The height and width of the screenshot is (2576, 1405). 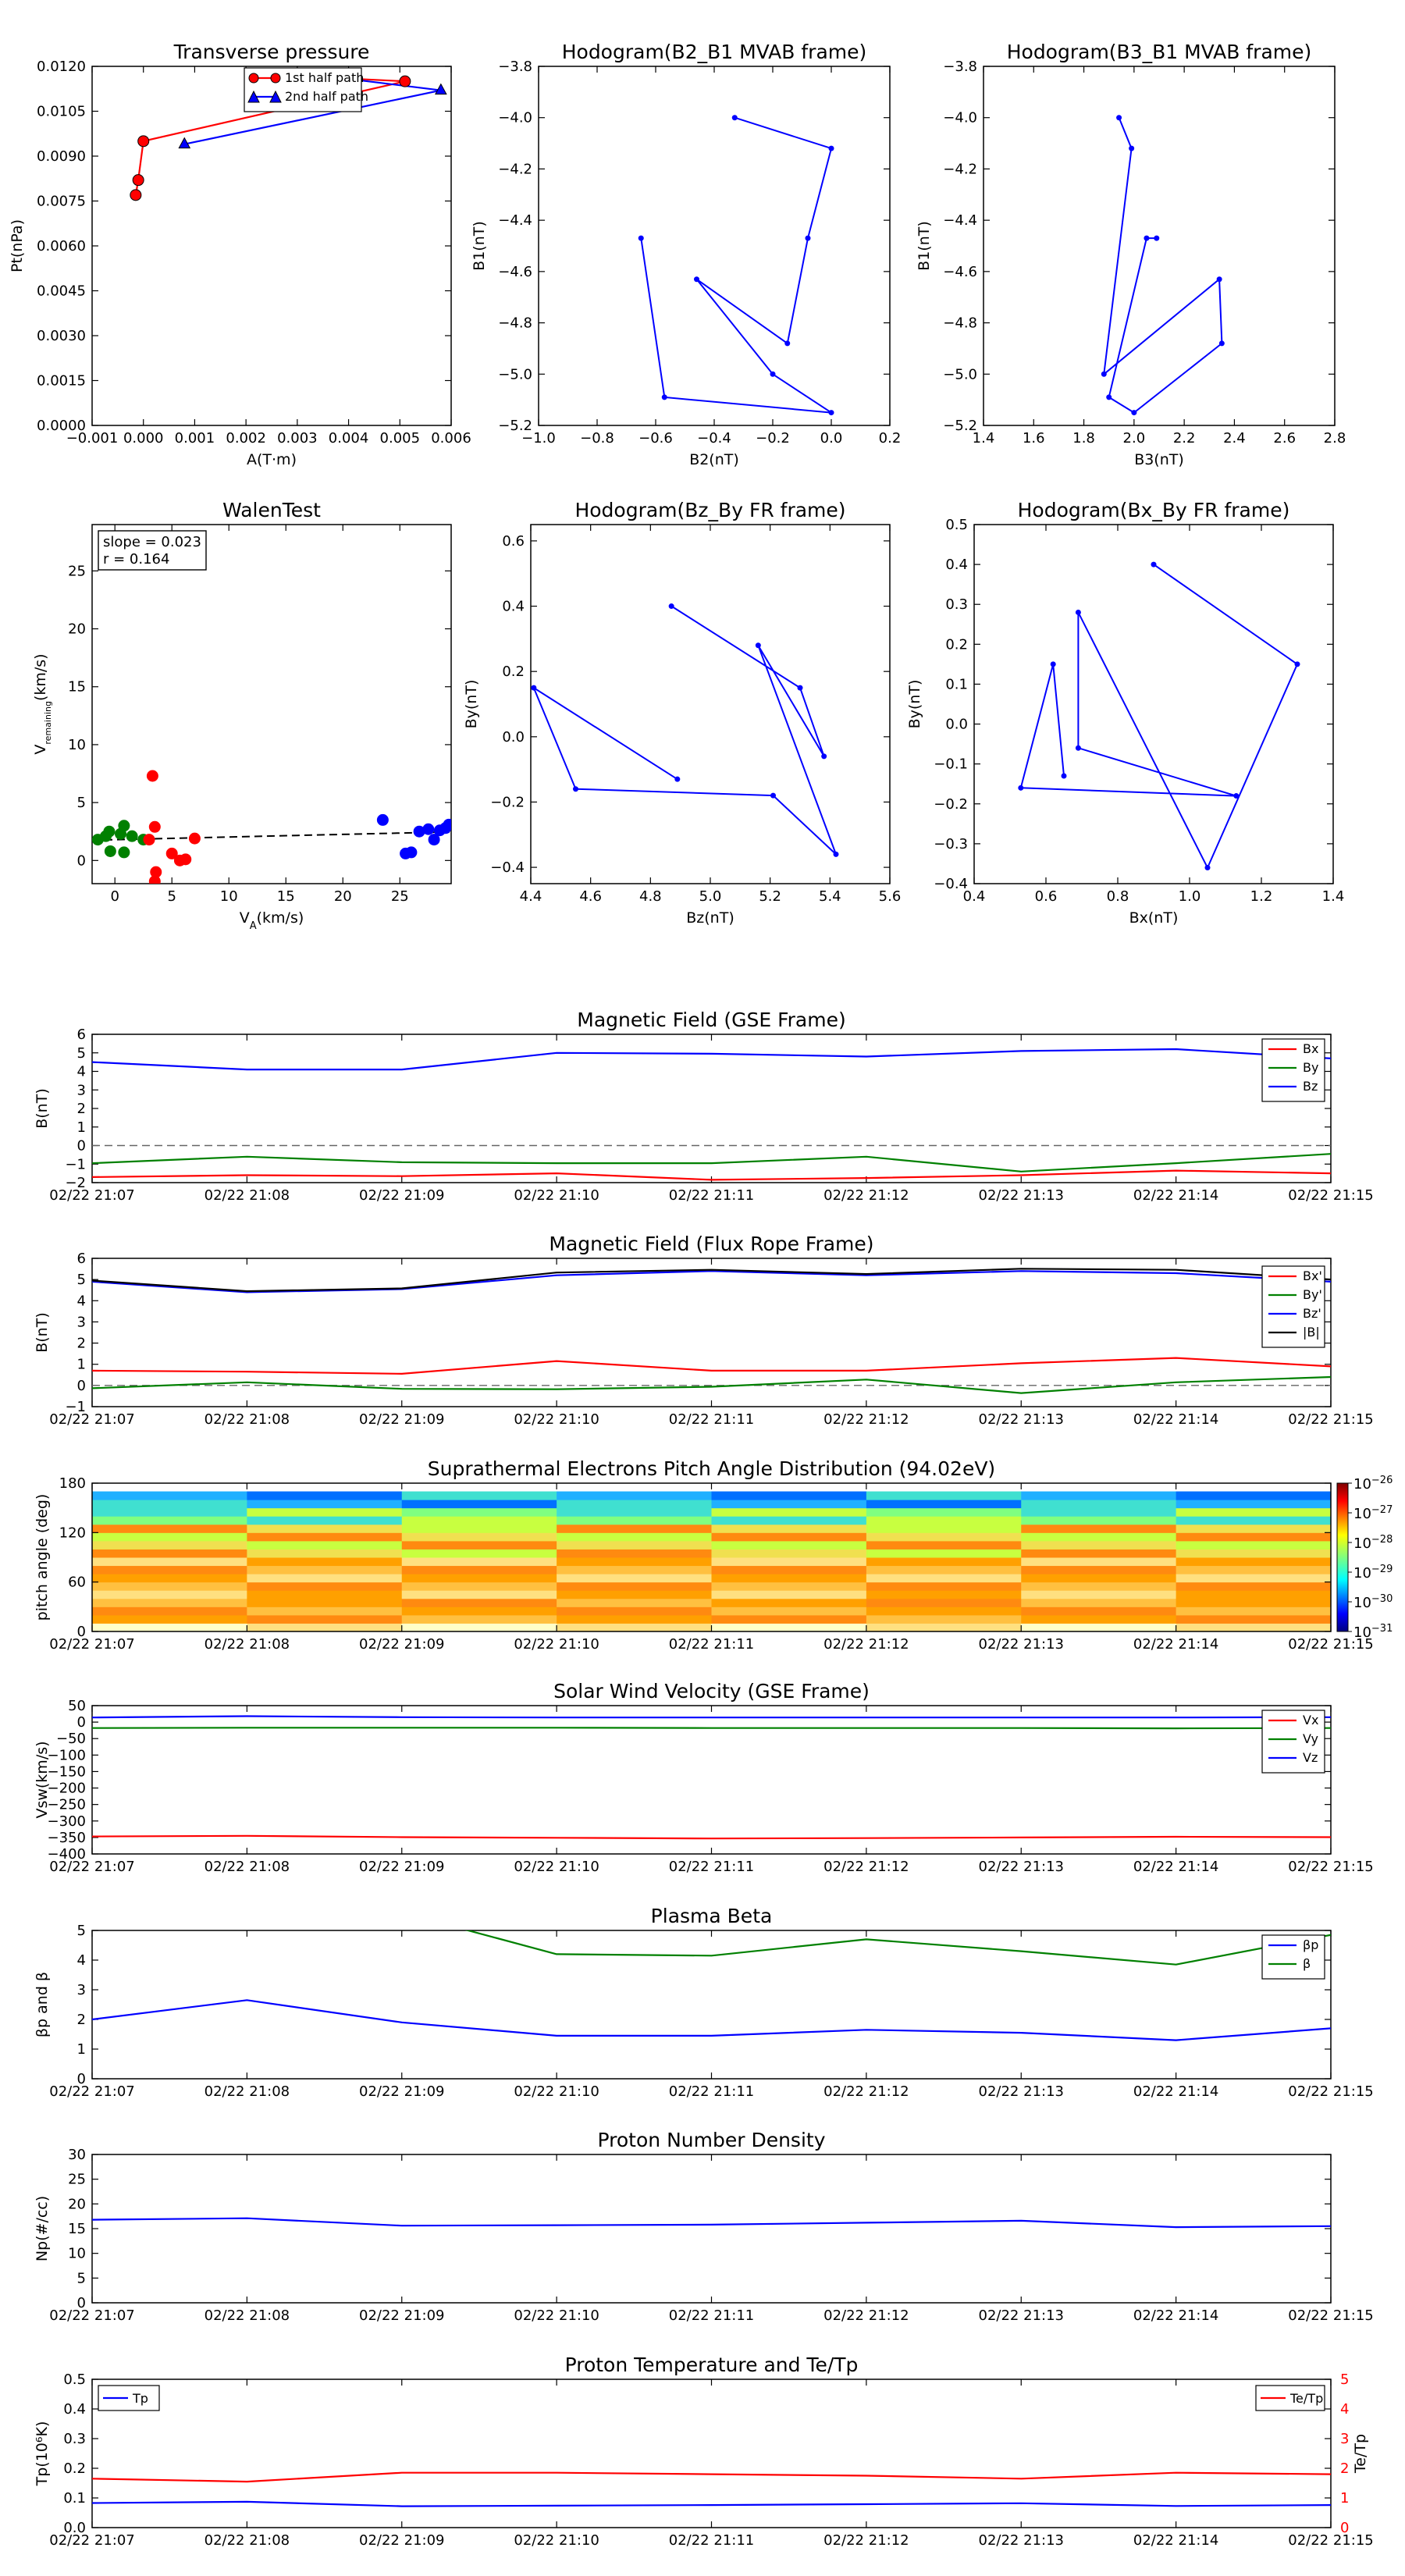 I want to click on y-tick-label: 2, so click(x=81, y=1344).